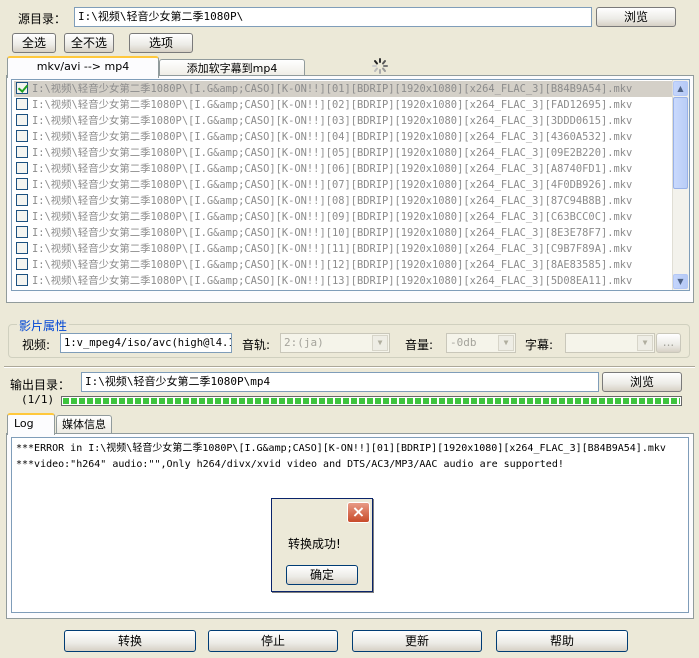  What do you see at coordinates (31, 424) in the screenshot?
I see `tab-log: Log` at bounding box center [31, 424].